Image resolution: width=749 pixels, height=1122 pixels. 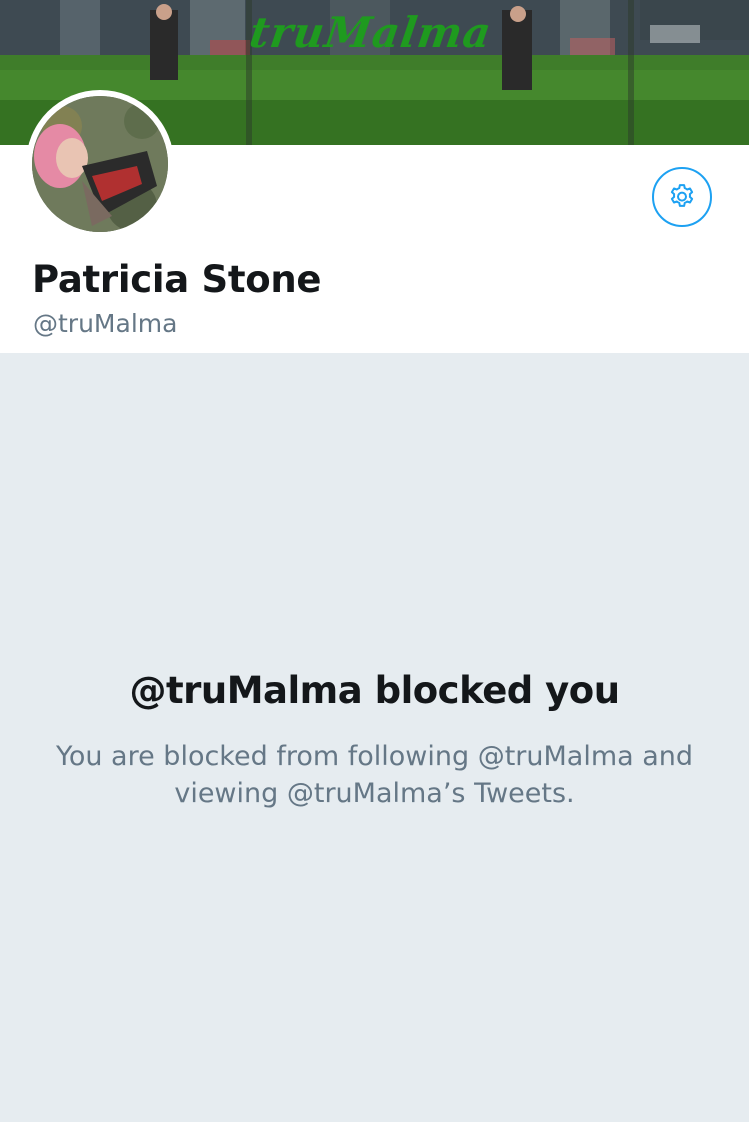 What do you see at coordinates (370, 32) in the screenshot?
I see `banner-logo-text: truMalma` at bounding box center [370, 32].